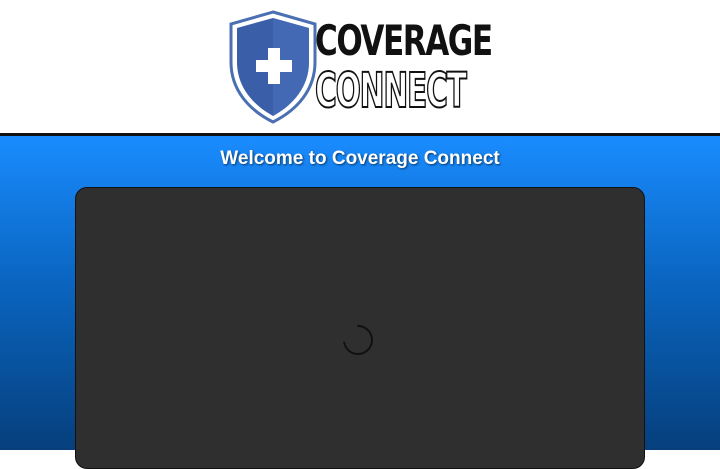 The height and width of the screenshot is (469, 720). I want to click on welcome-heading: Welcome to Coverage Connect, so click(360, 158).